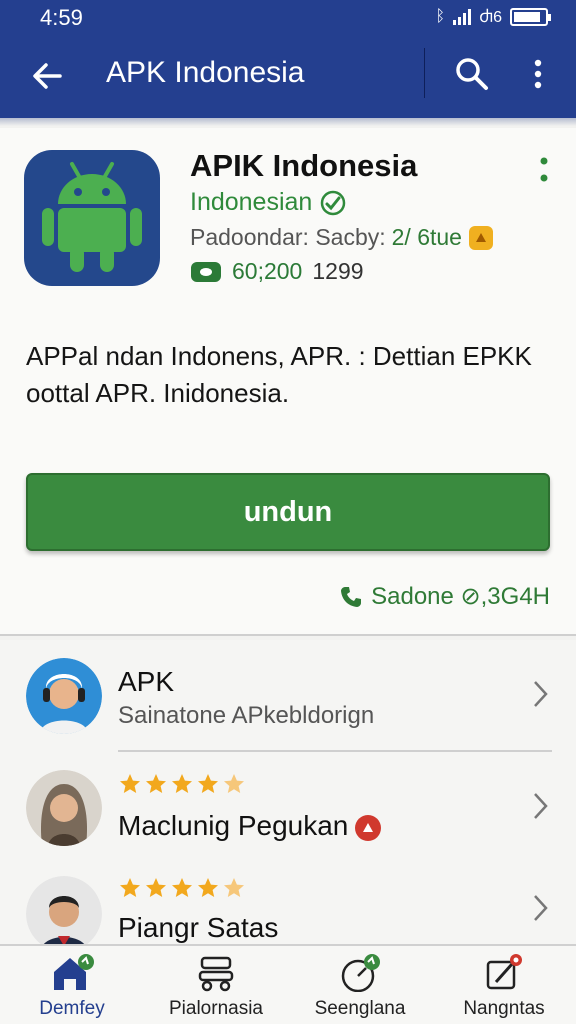 The image size is (576, 1024). I want to click on list-item-title: Maclunig Pegukan, so click(250, 826).